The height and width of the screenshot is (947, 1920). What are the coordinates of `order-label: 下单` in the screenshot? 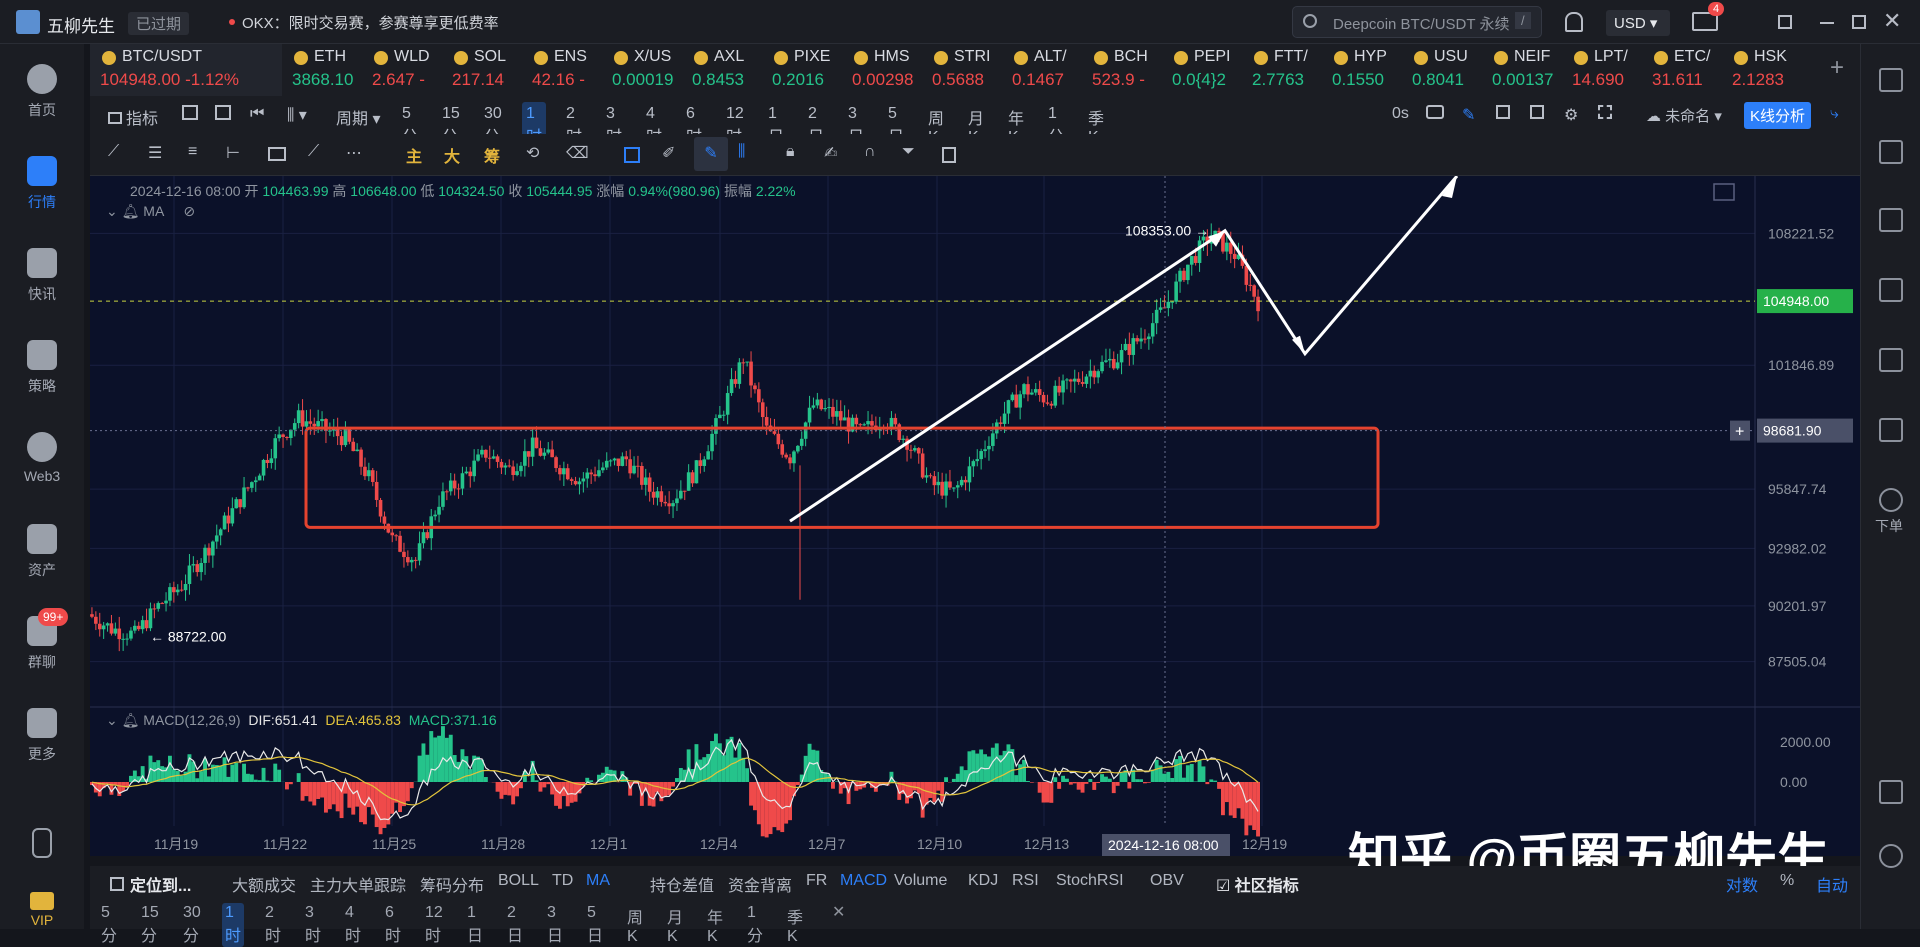 It's located at (1889, 526).